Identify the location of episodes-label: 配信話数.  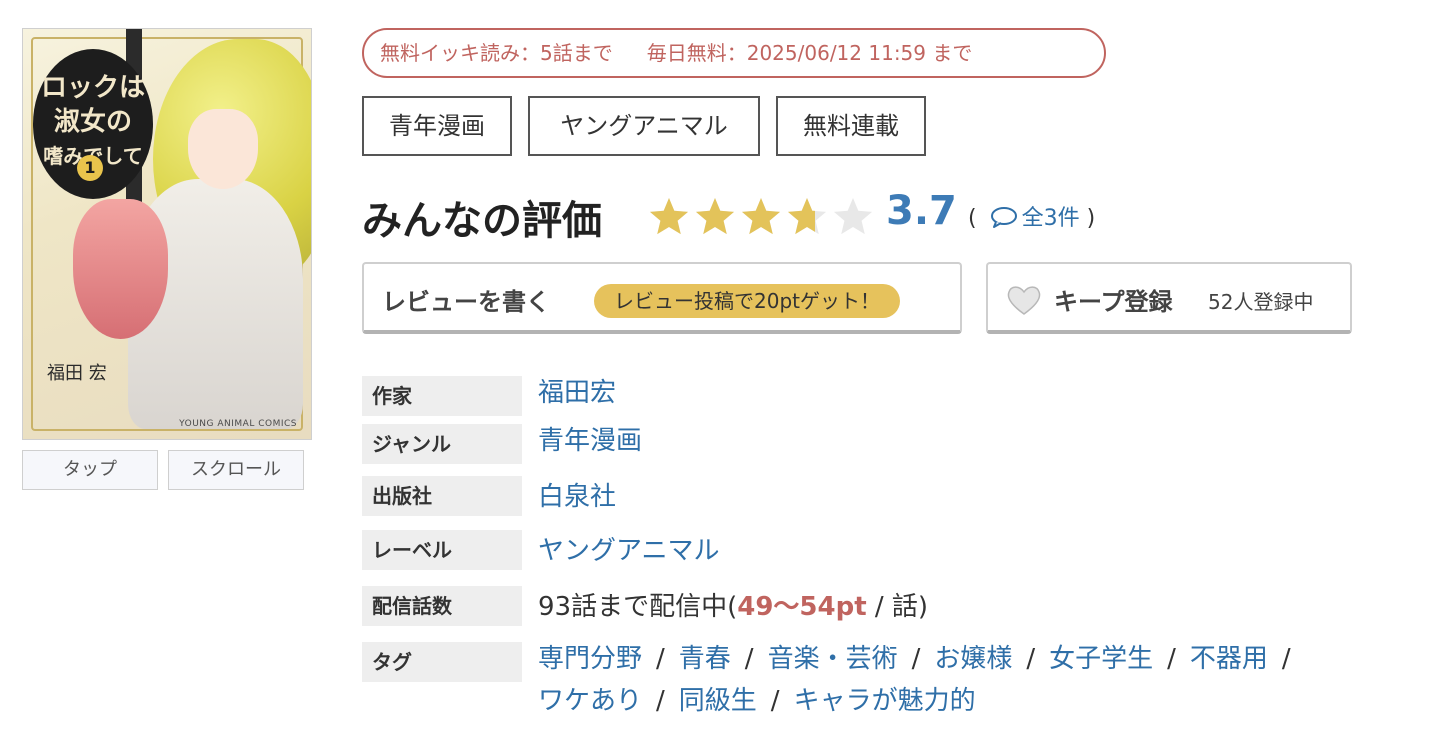
(442, 606).